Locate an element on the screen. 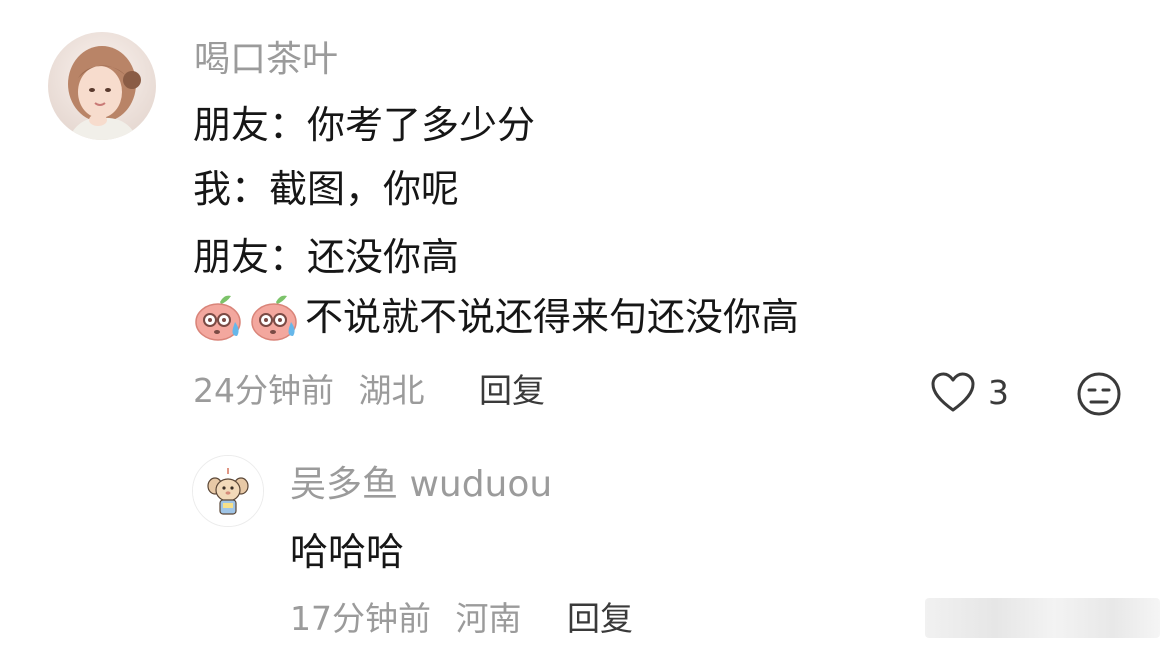 This screenshot has width=1170, height=647. comment-text-line-1: 朋友：你考了多少分 is located at coordinates (364, 125).